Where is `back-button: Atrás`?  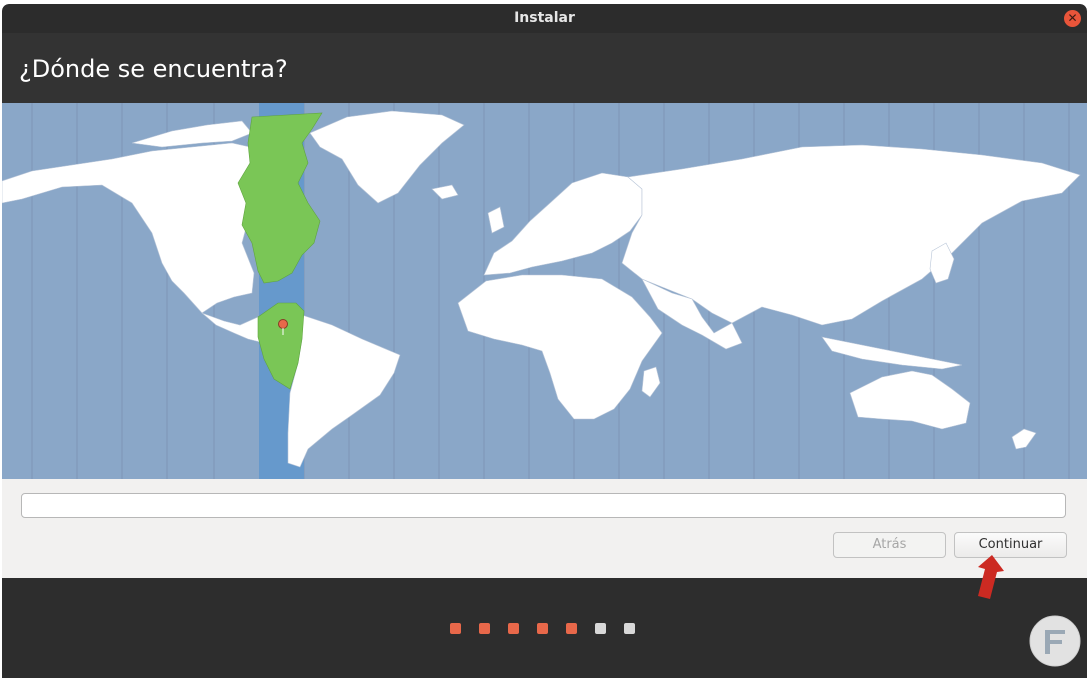 back-button: Atrás is located at coordinates (889, 545).